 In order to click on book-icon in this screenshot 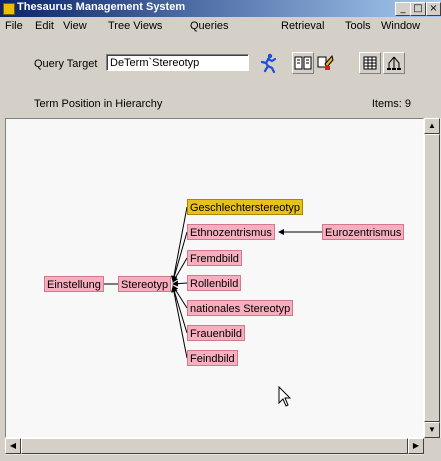, I will do `click(303, 63)`.